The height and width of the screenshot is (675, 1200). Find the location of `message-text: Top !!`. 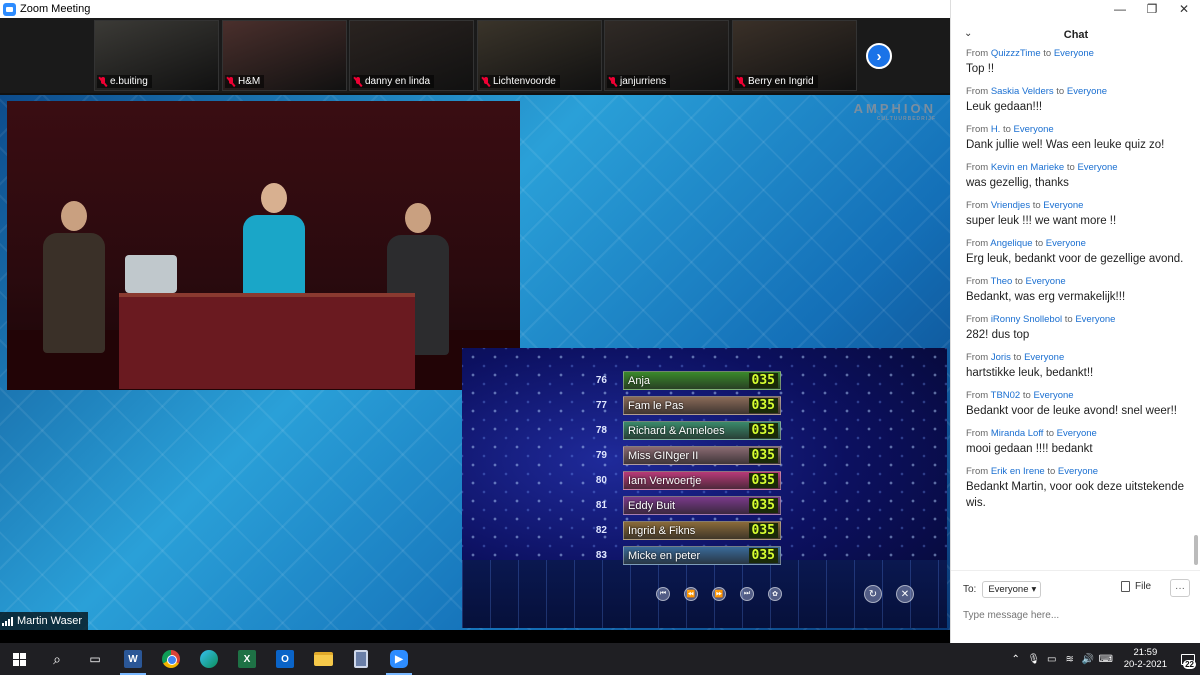

message-text: Top !! is located at coordinates (980, 69).